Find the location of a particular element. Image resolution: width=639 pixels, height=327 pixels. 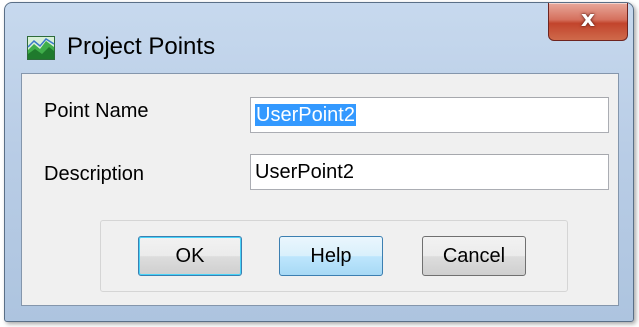

window-title: Project Points is located at coordinates (141, 46).